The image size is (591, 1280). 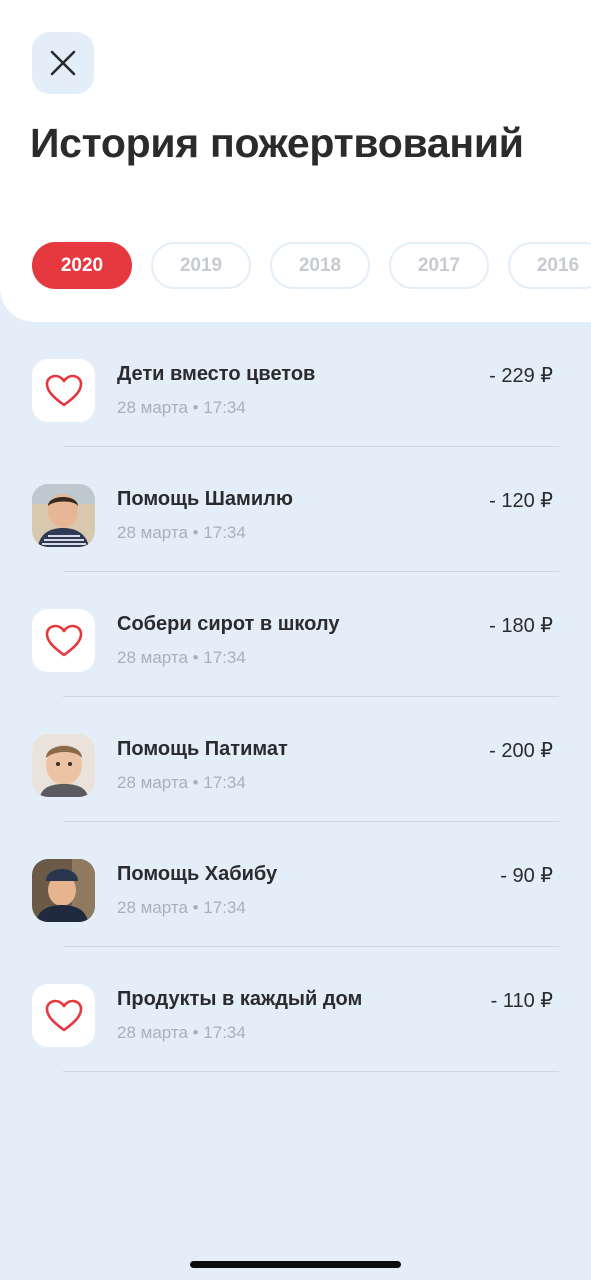 I want to click on year-chip-2017: 2017, so click(x=439, y=265).